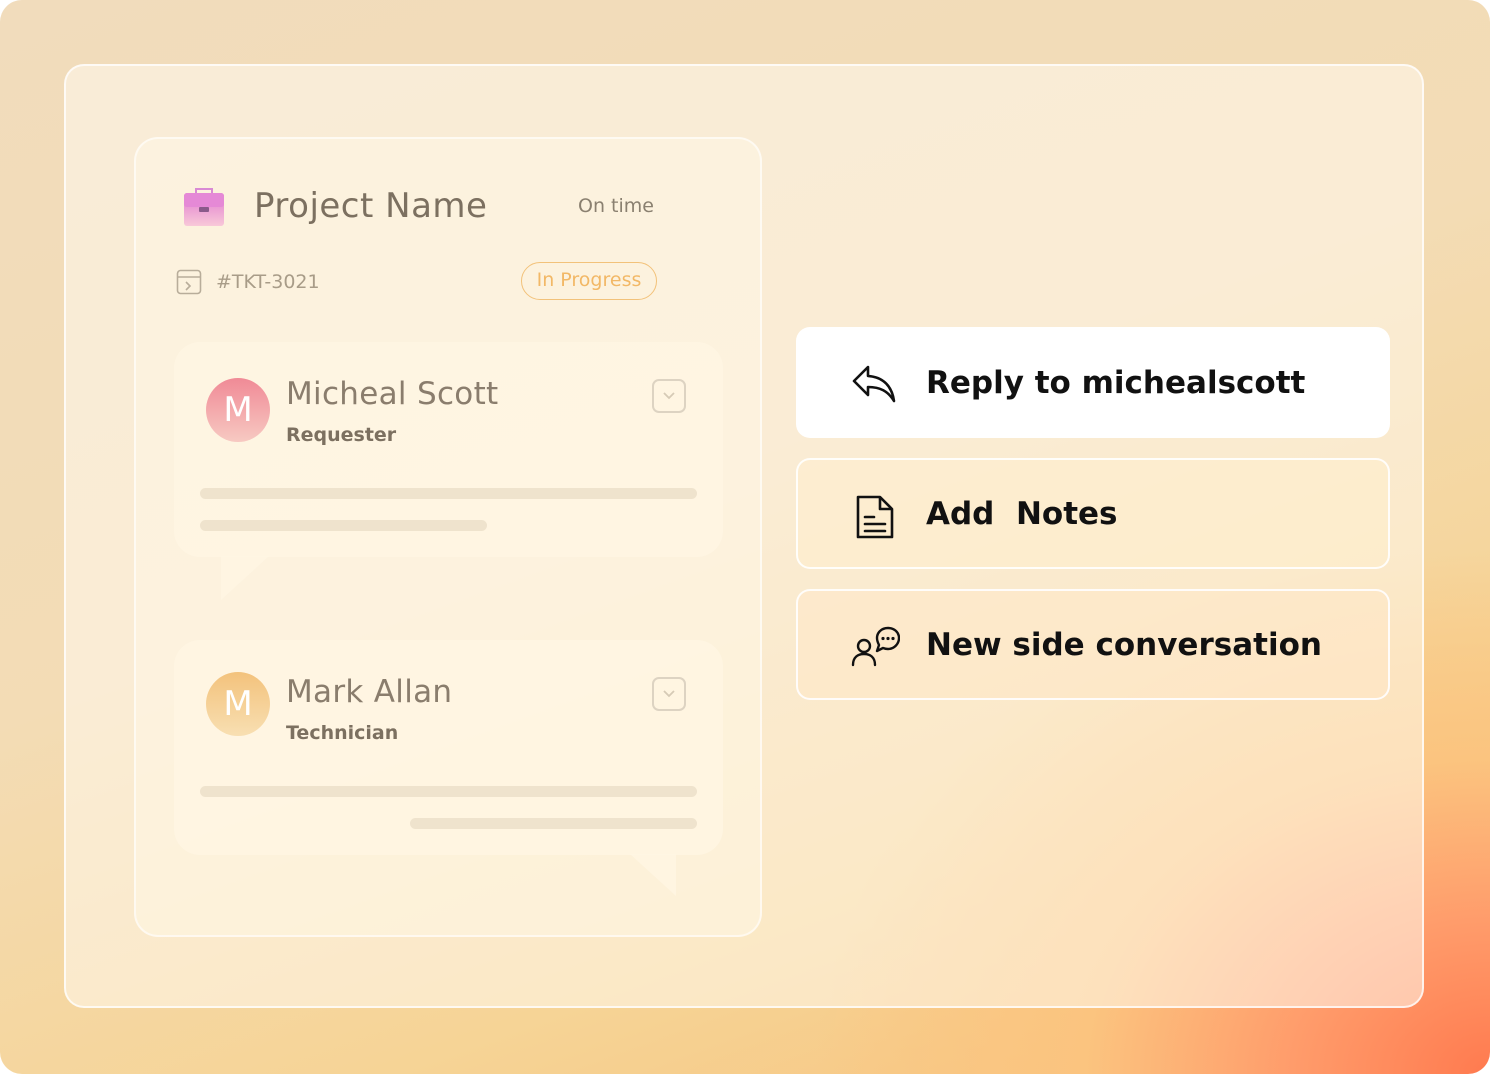  I want to click on reply-icon, so click(874, 384).